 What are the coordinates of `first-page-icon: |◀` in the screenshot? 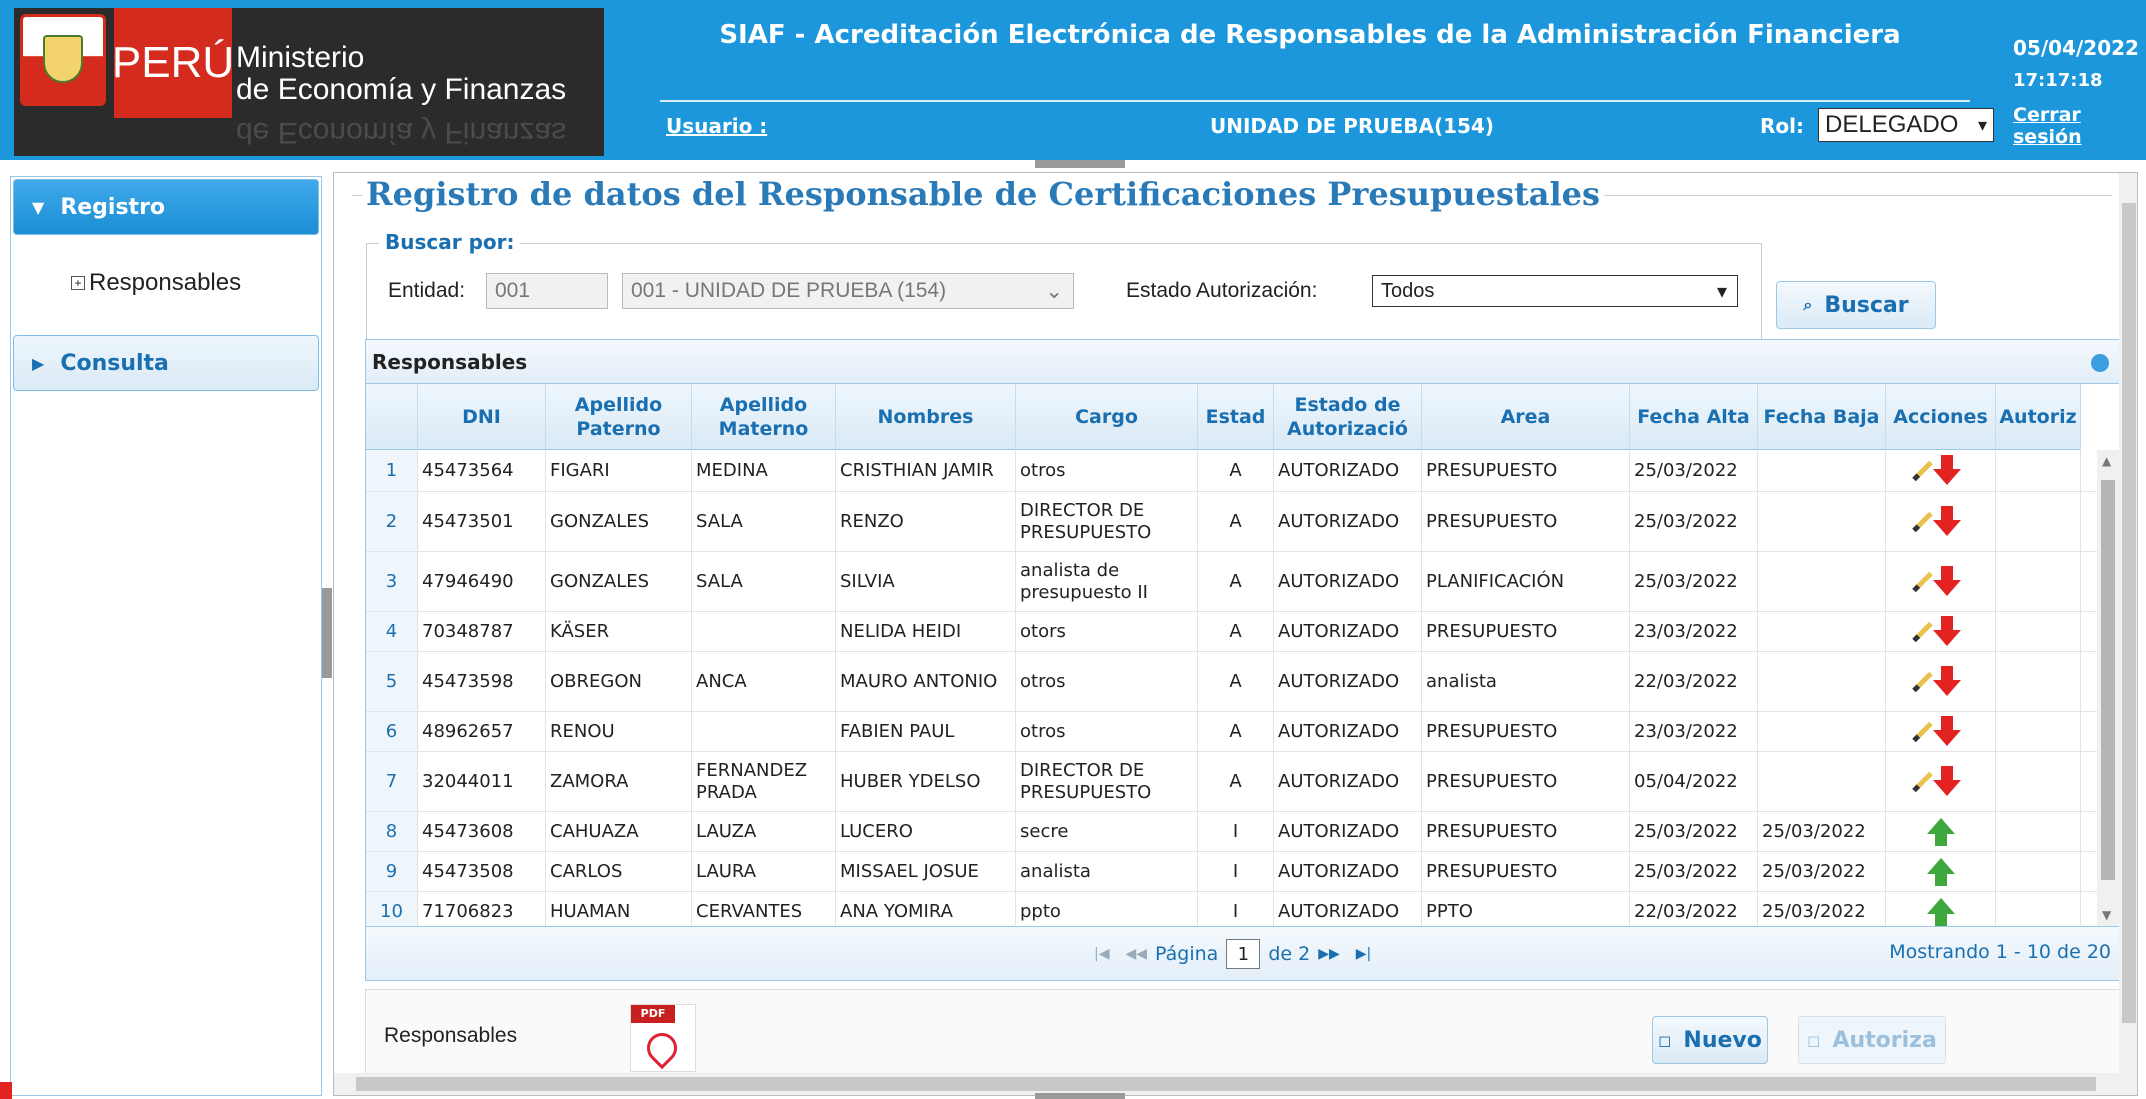 It's located at (1101, 954).